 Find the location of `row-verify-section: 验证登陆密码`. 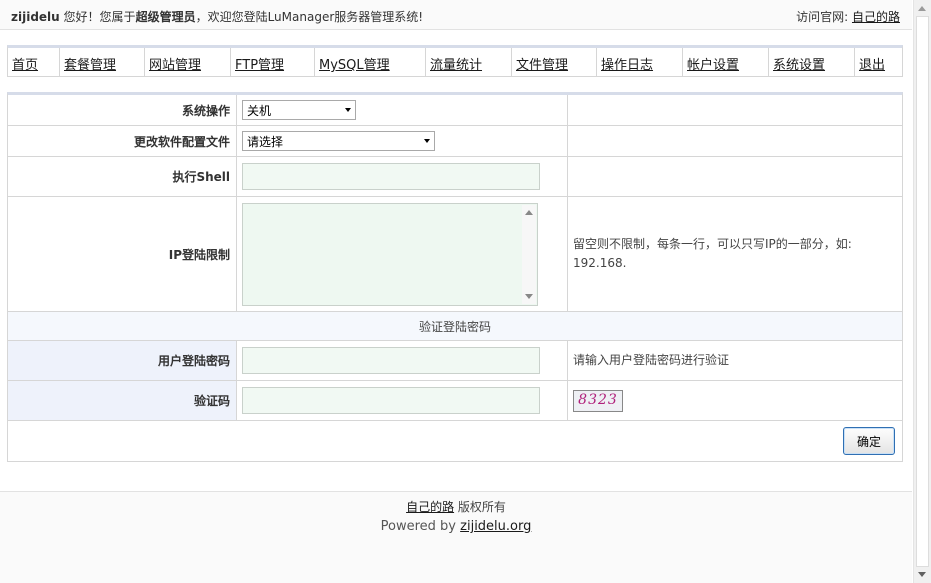

row-verify-section: 验证登陆密码 is located at coordinates (455, 326).